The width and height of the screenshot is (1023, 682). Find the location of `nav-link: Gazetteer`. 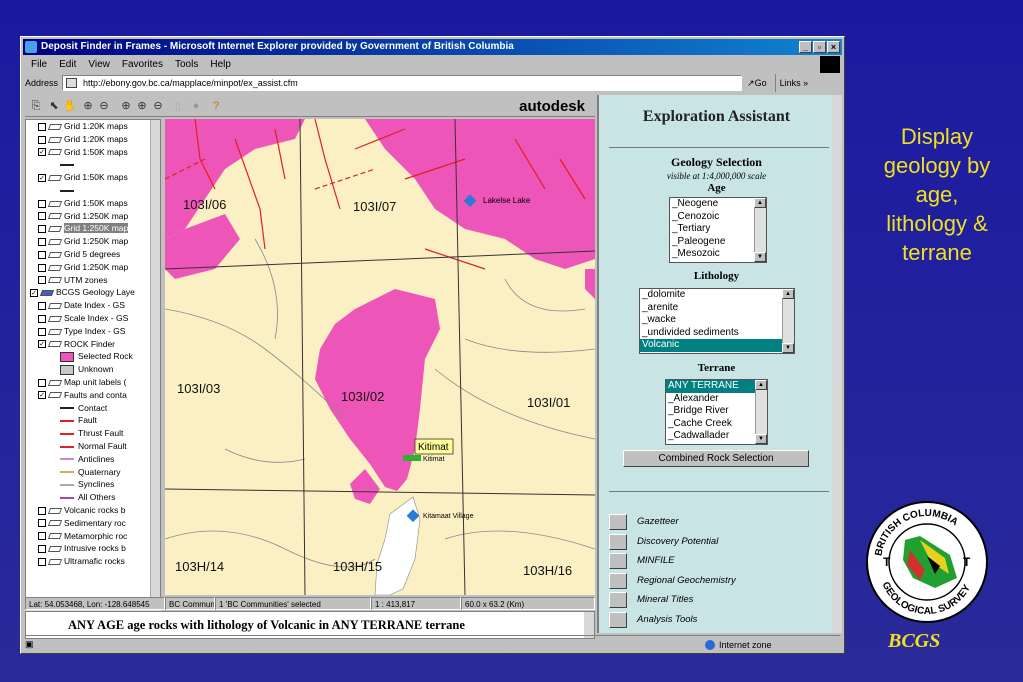

nav-link: Gazetteer is located at coordinates (721, 522).